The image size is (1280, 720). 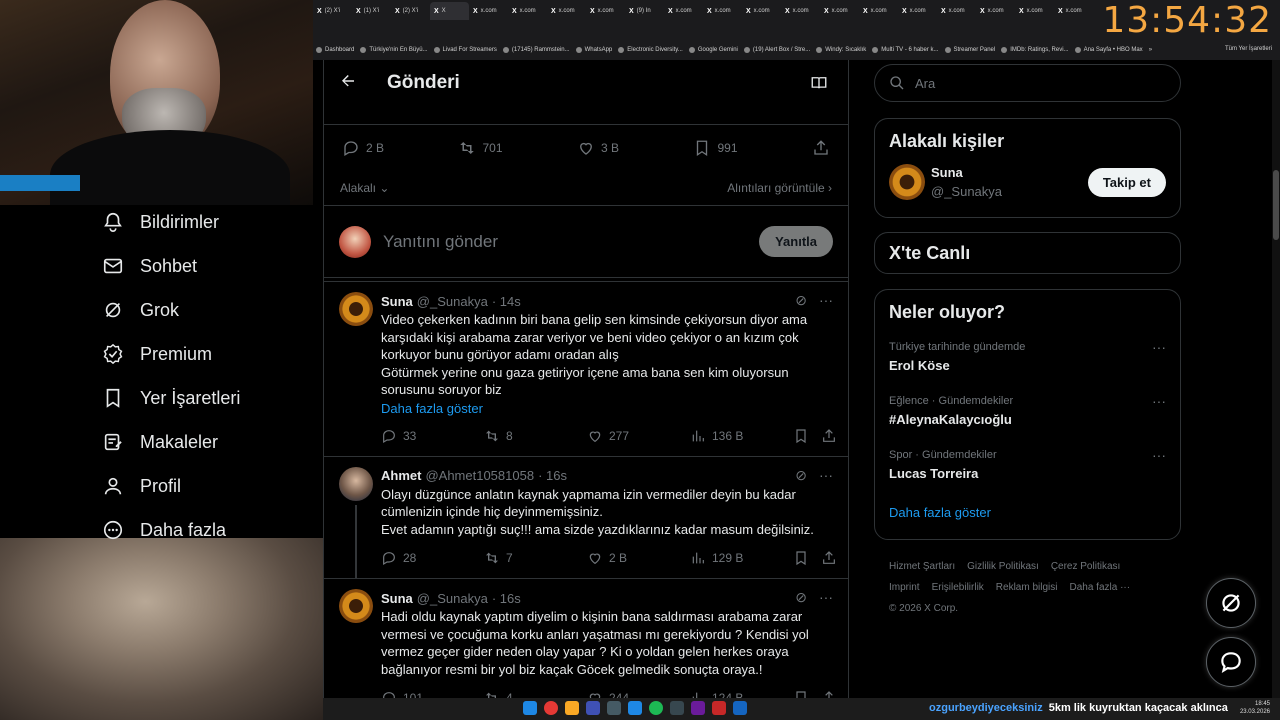 I want to click on tweet-time: · 14s, so click(x=506, y=301).